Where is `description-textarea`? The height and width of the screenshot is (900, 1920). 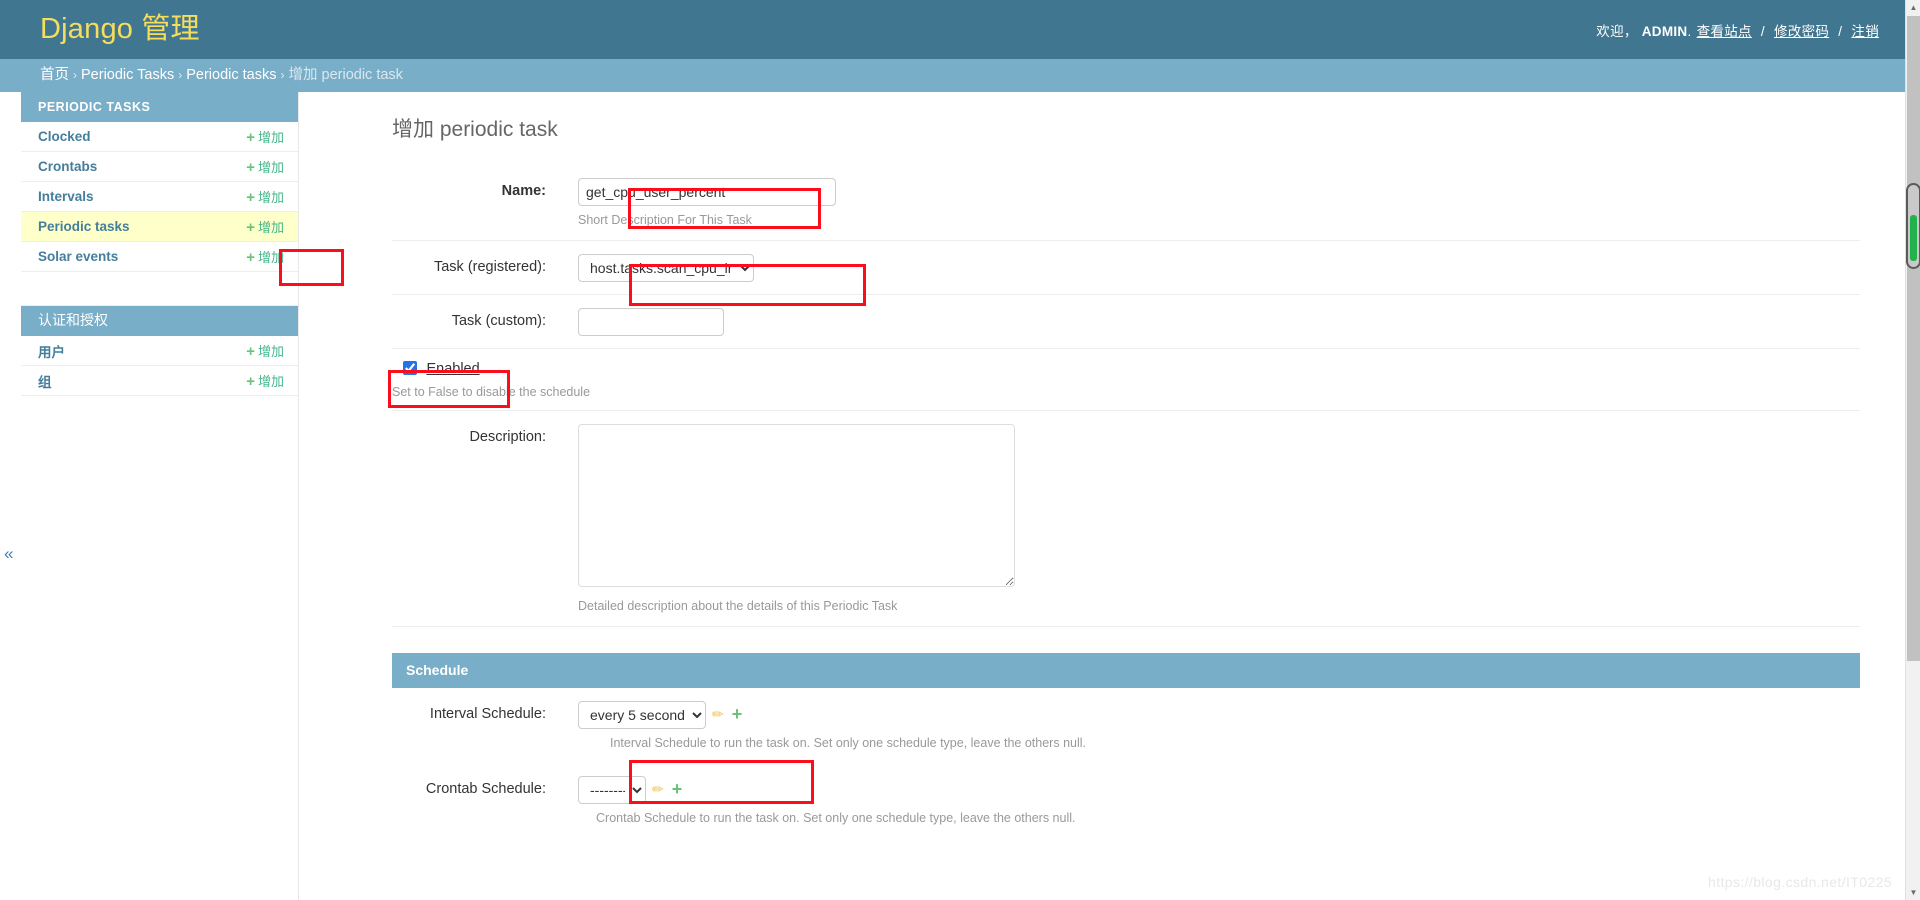 description-textarea is located at coordinates (796, 505).